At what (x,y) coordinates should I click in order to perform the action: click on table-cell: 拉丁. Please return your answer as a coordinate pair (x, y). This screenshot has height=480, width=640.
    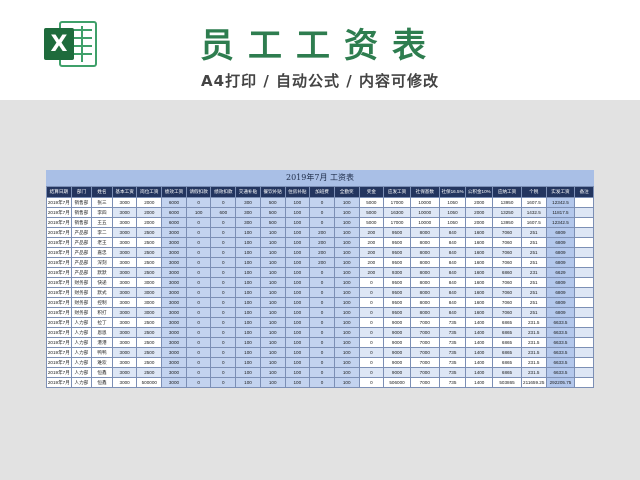
    Looking at the image, I should click on (102, 322).